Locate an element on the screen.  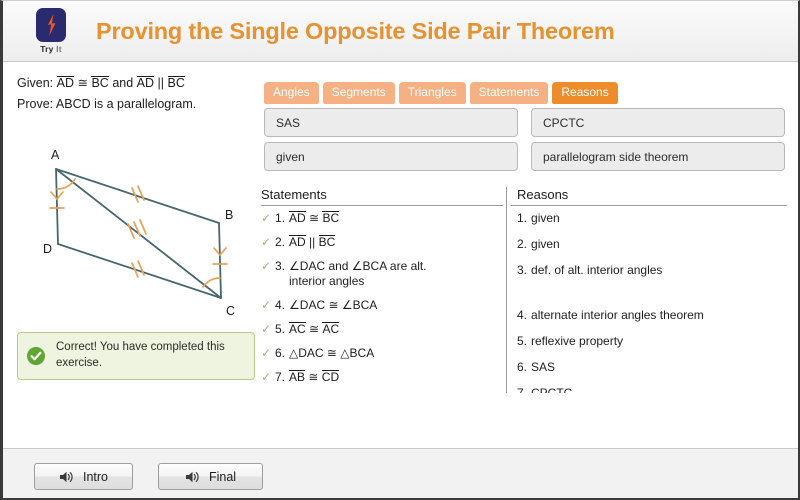
tab-segments: Segments is located at coordinates (358, 93).